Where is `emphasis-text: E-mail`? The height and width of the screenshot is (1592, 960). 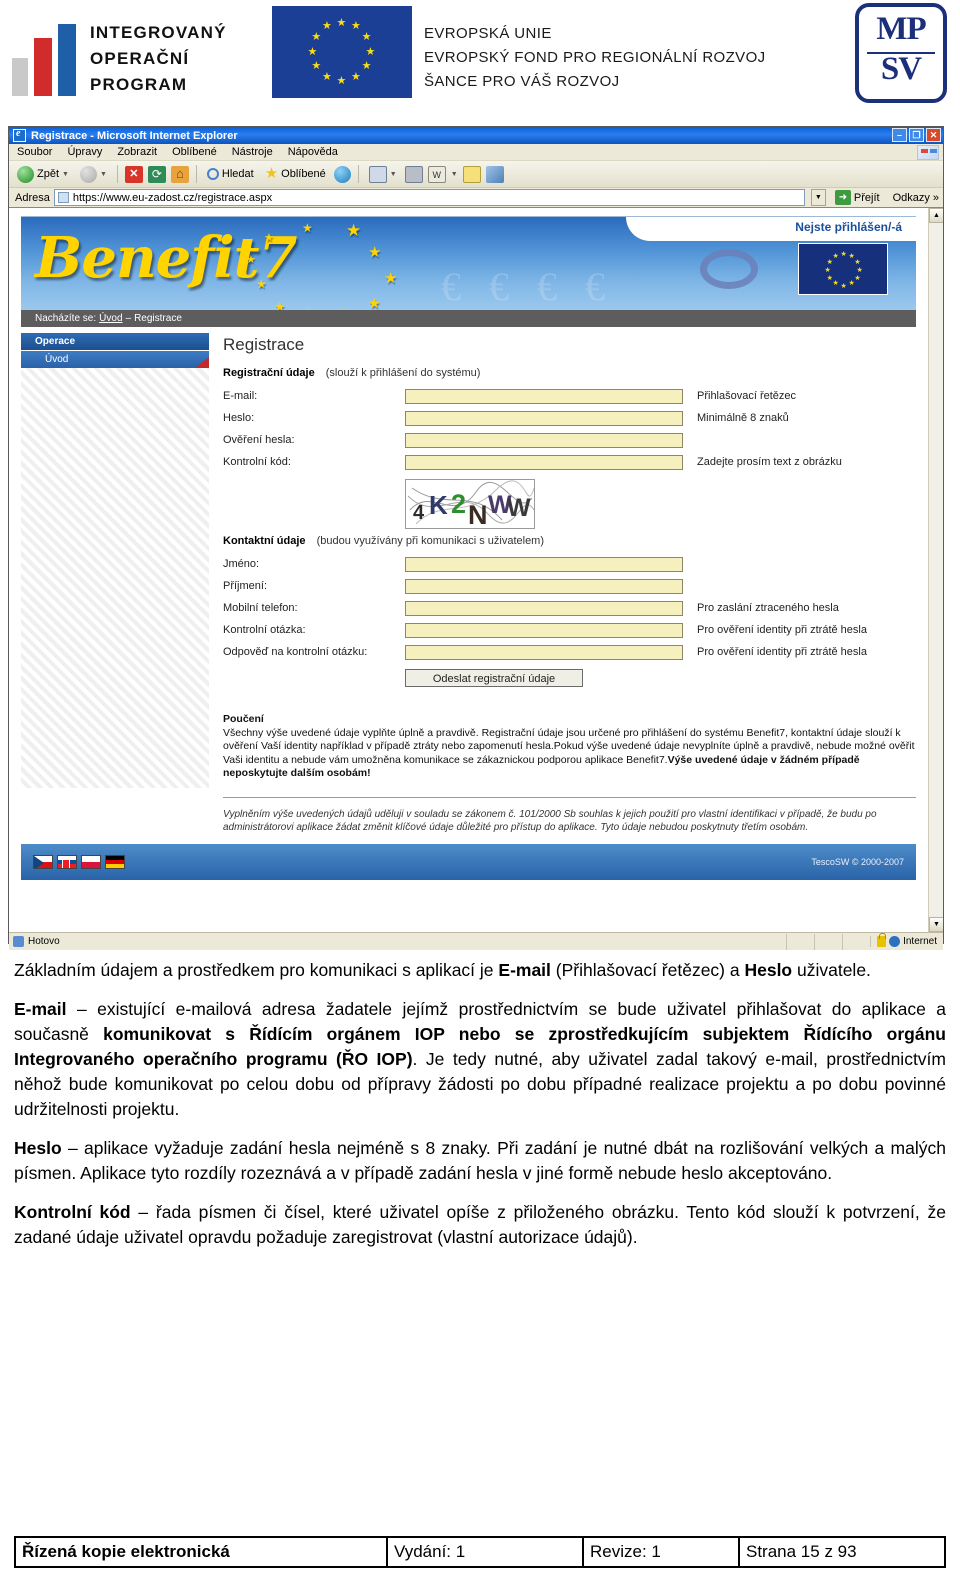
emphasis-text: E-mail is located at coordinates (40, 1009).